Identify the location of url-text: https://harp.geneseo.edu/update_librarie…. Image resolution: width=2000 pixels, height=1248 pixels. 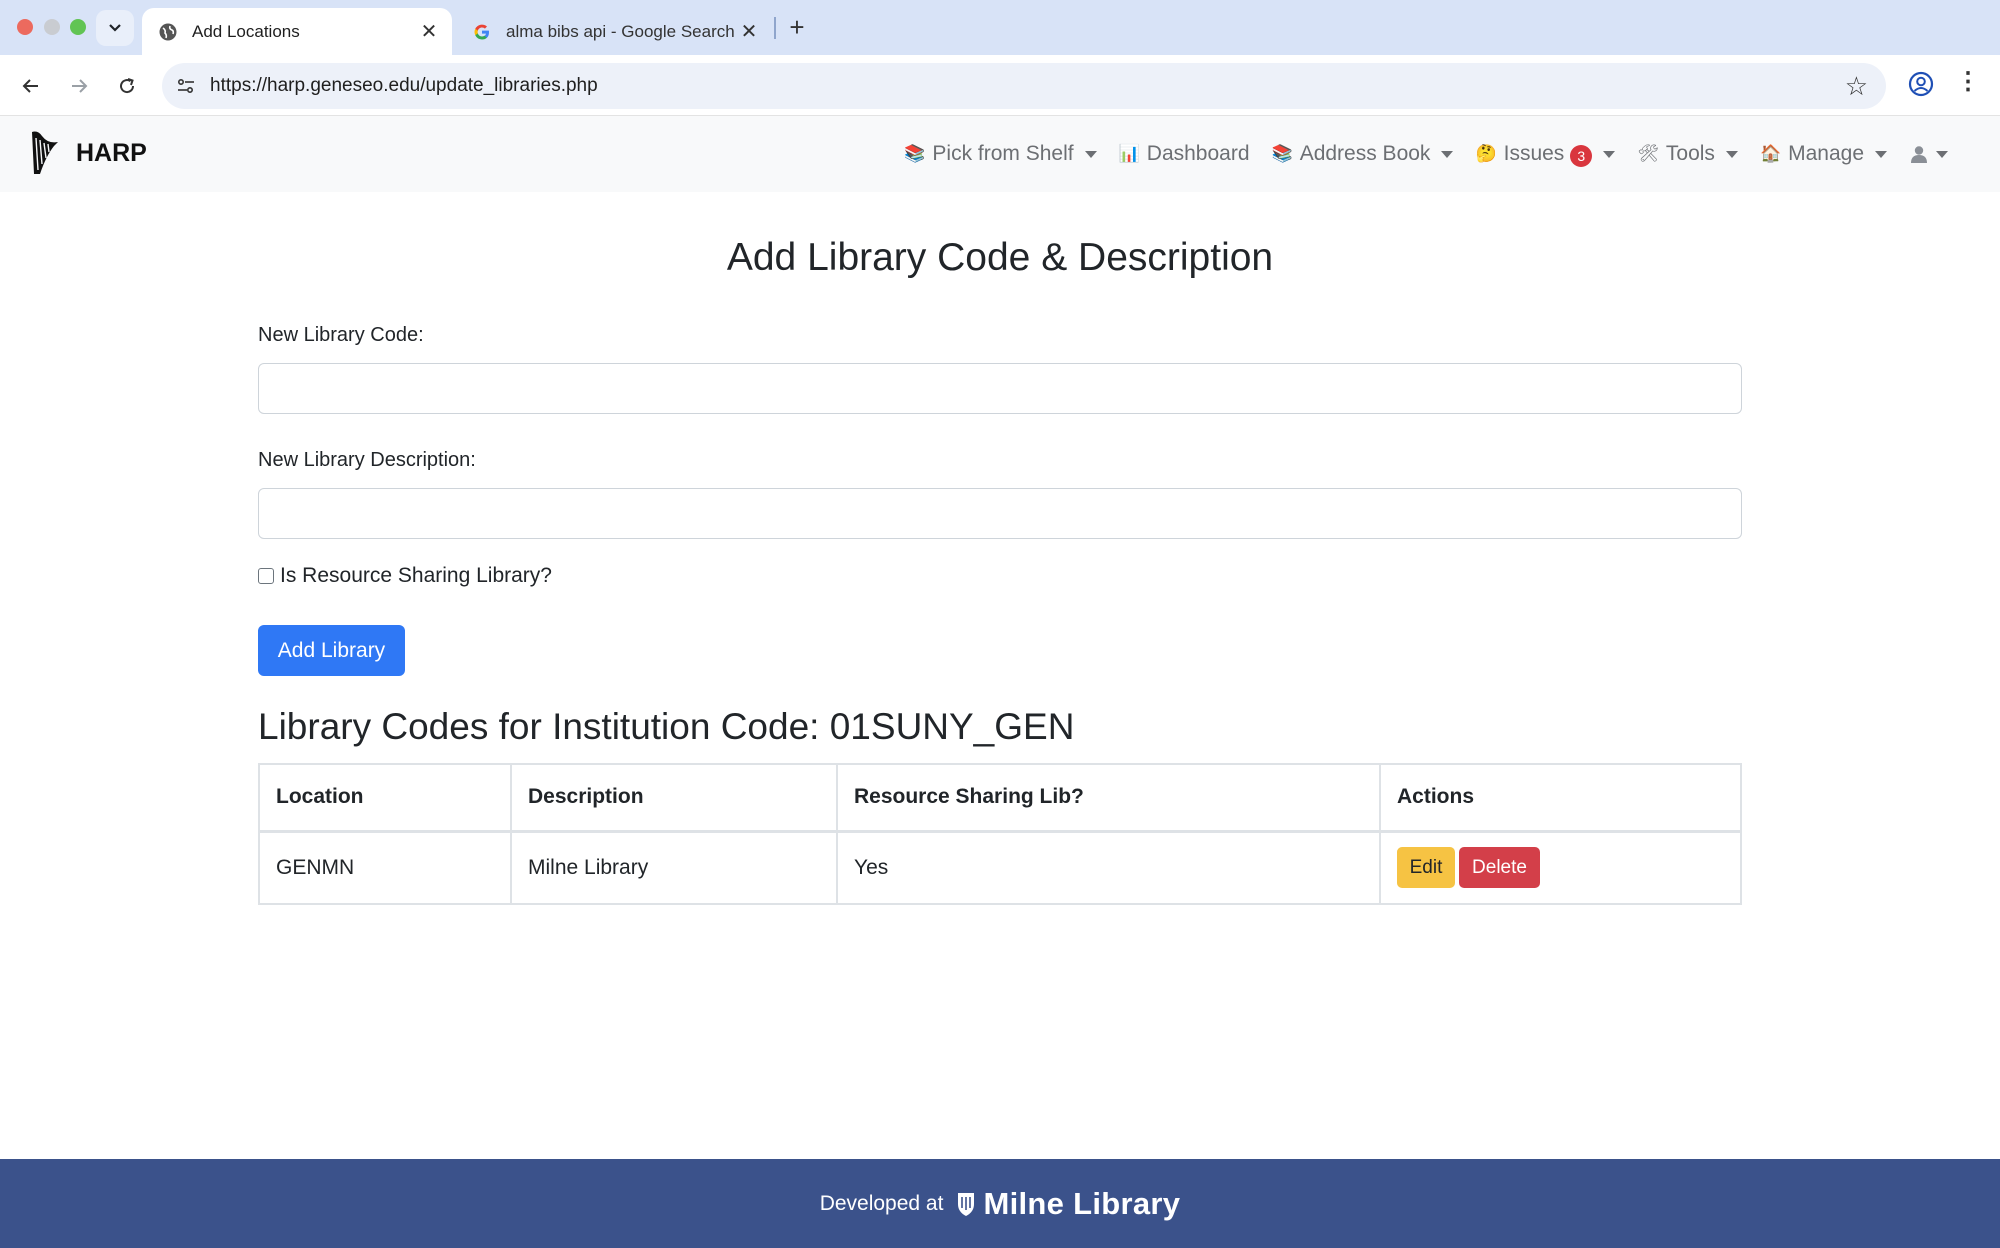
(404, 85).